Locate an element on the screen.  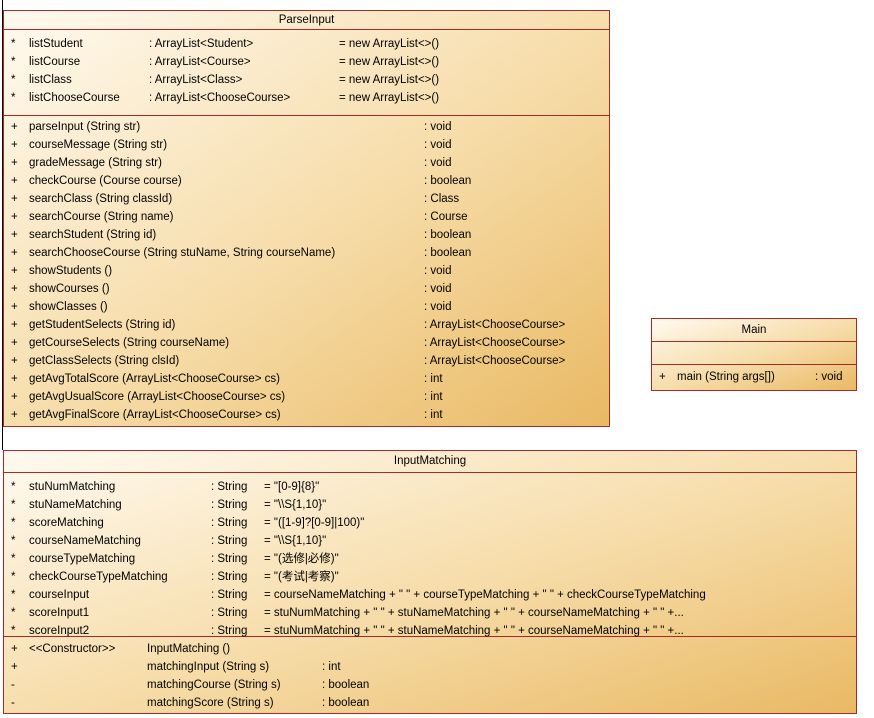
method-row: + courseMessage (String str): void is located at coordinates (306, 145).